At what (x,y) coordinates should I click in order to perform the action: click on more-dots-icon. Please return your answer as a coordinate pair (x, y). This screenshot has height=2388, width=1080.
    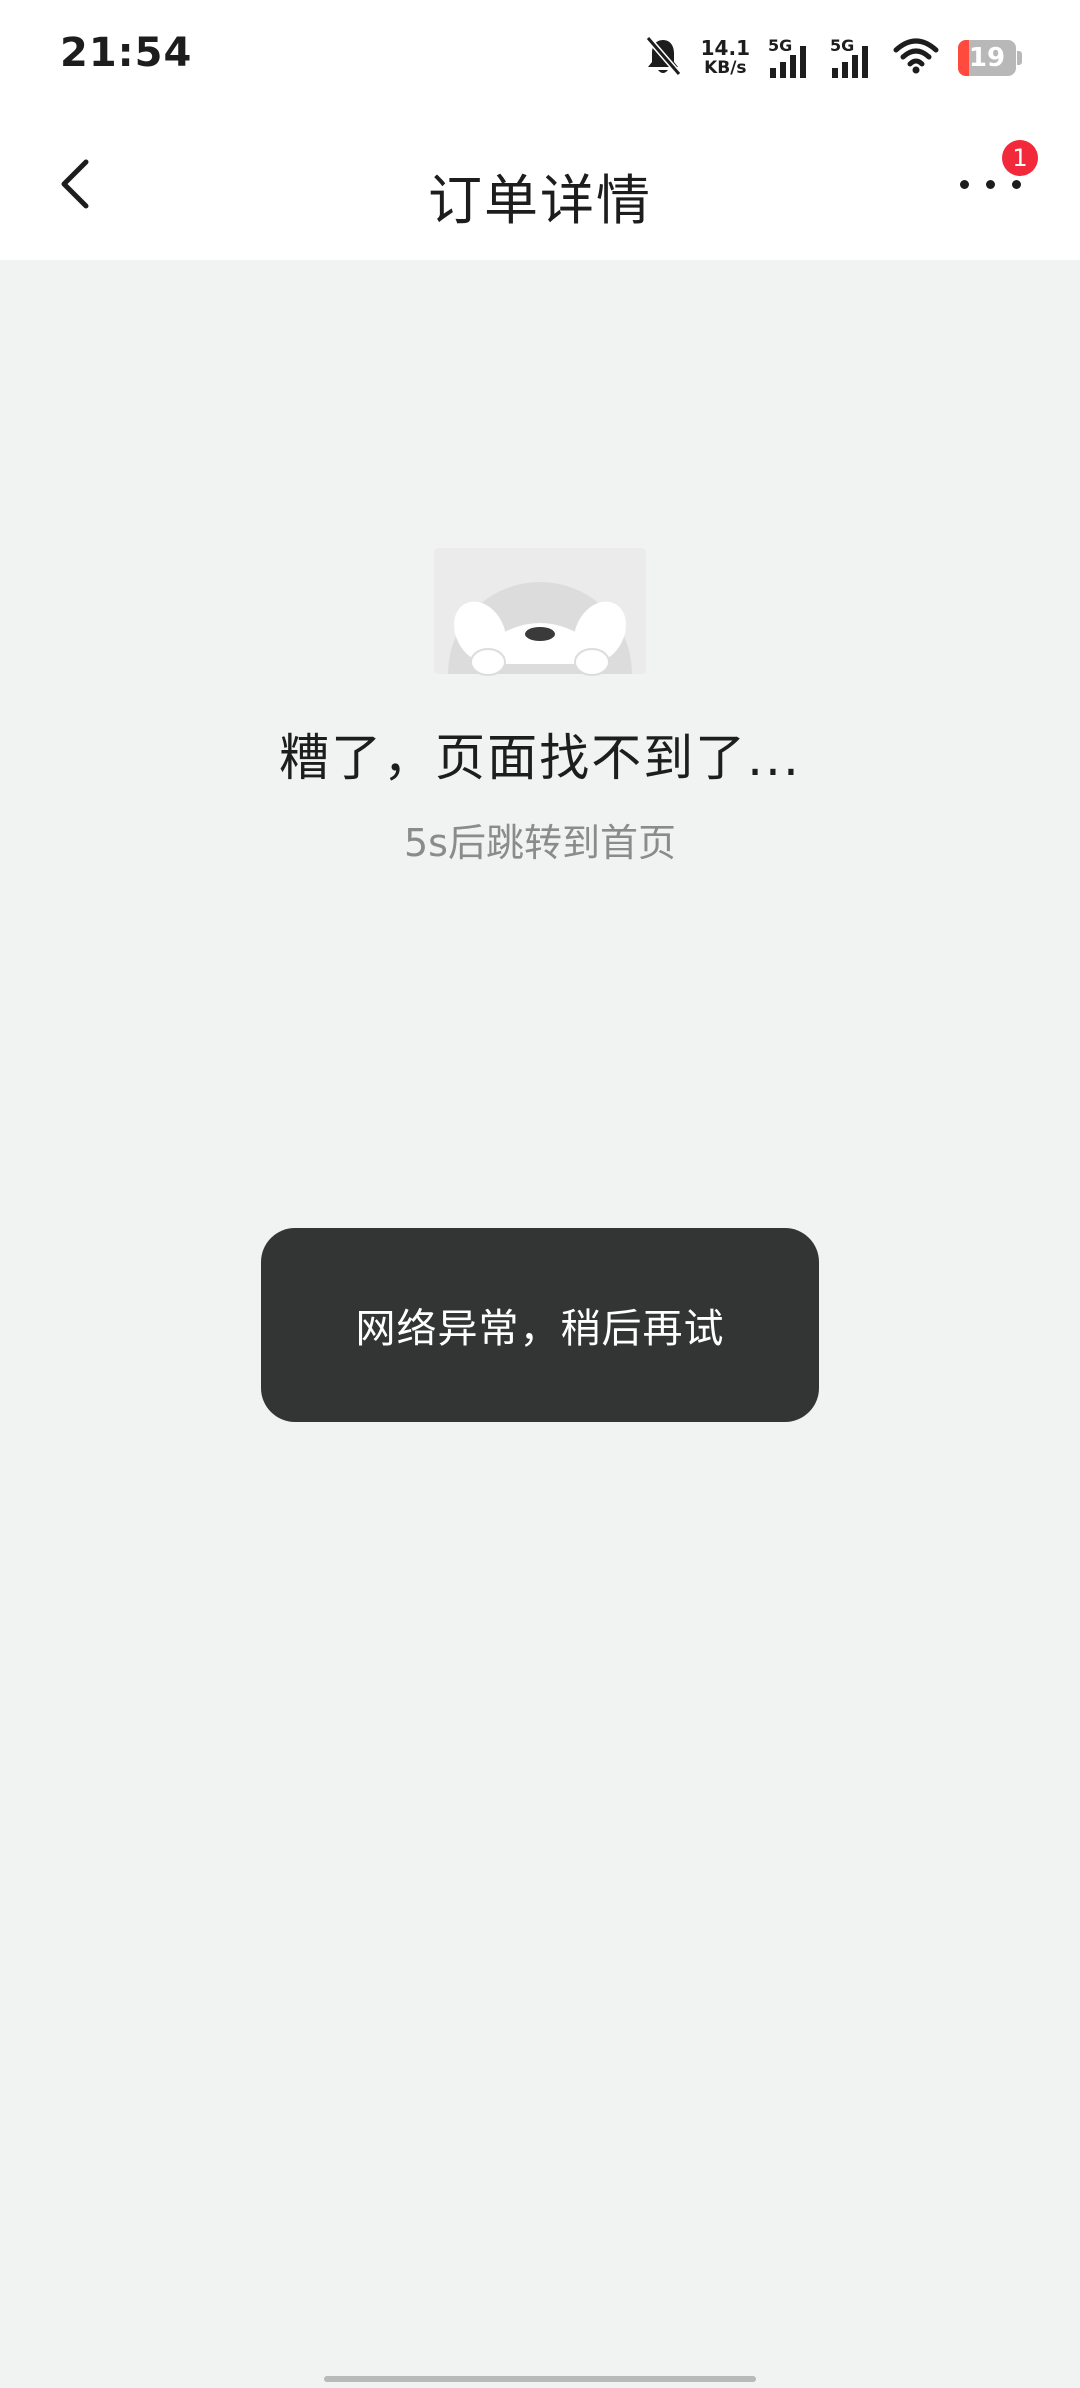
    Looking at the image, I should click on (990, 184).